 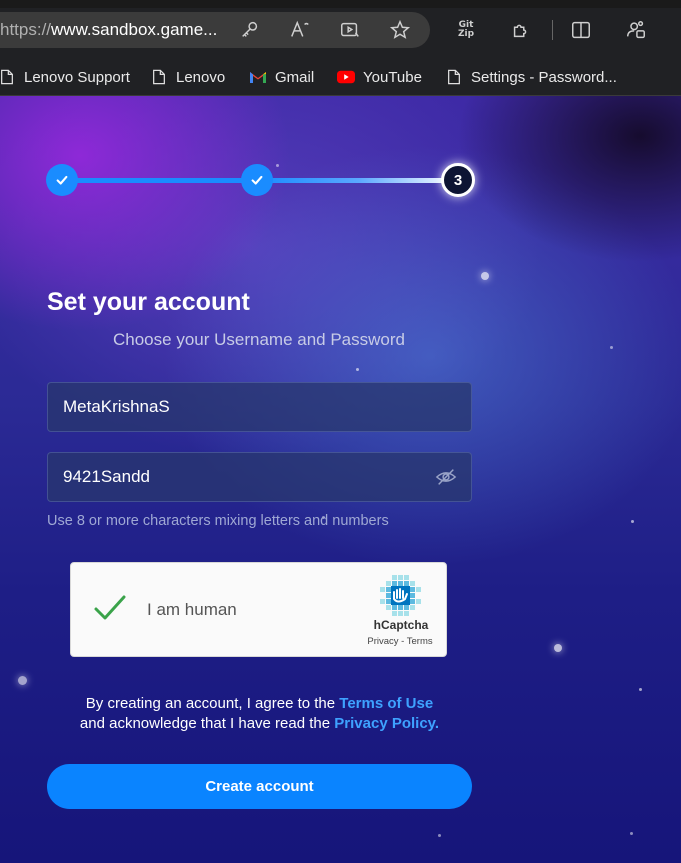 I want to click on step-number: 3, so click(x=458, y=180).